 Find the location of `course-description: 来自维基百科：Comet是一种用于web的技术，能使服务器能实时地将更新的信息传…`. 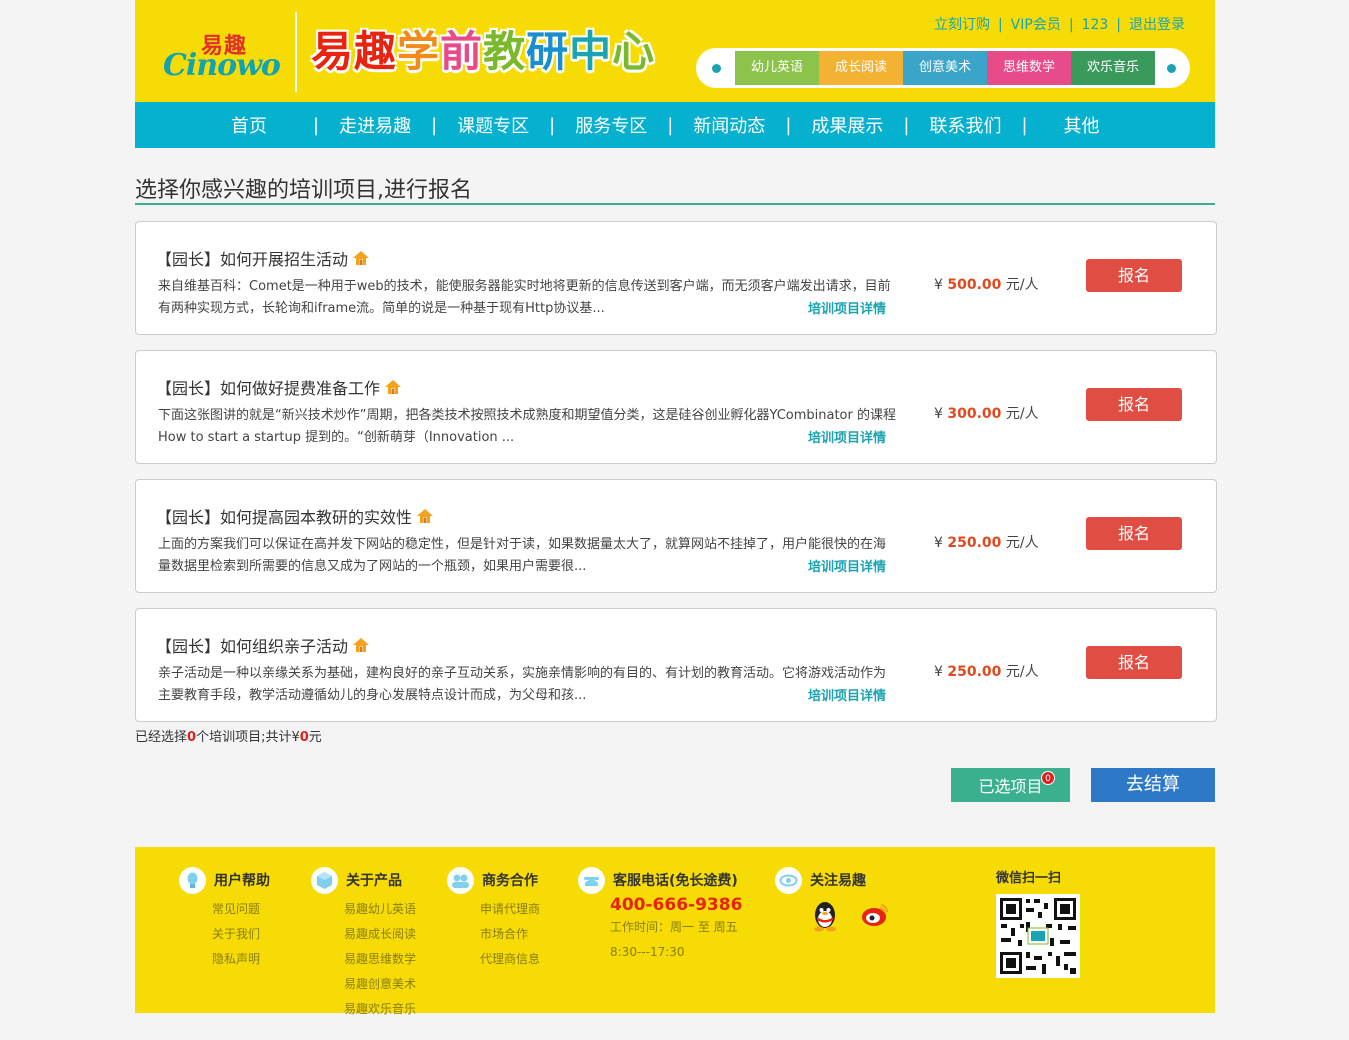

course-description: 来自维基百科：Comet是一种用于web的技术，能使服务器能实时地将更新的信息传… is located at coordinates (524, 297).